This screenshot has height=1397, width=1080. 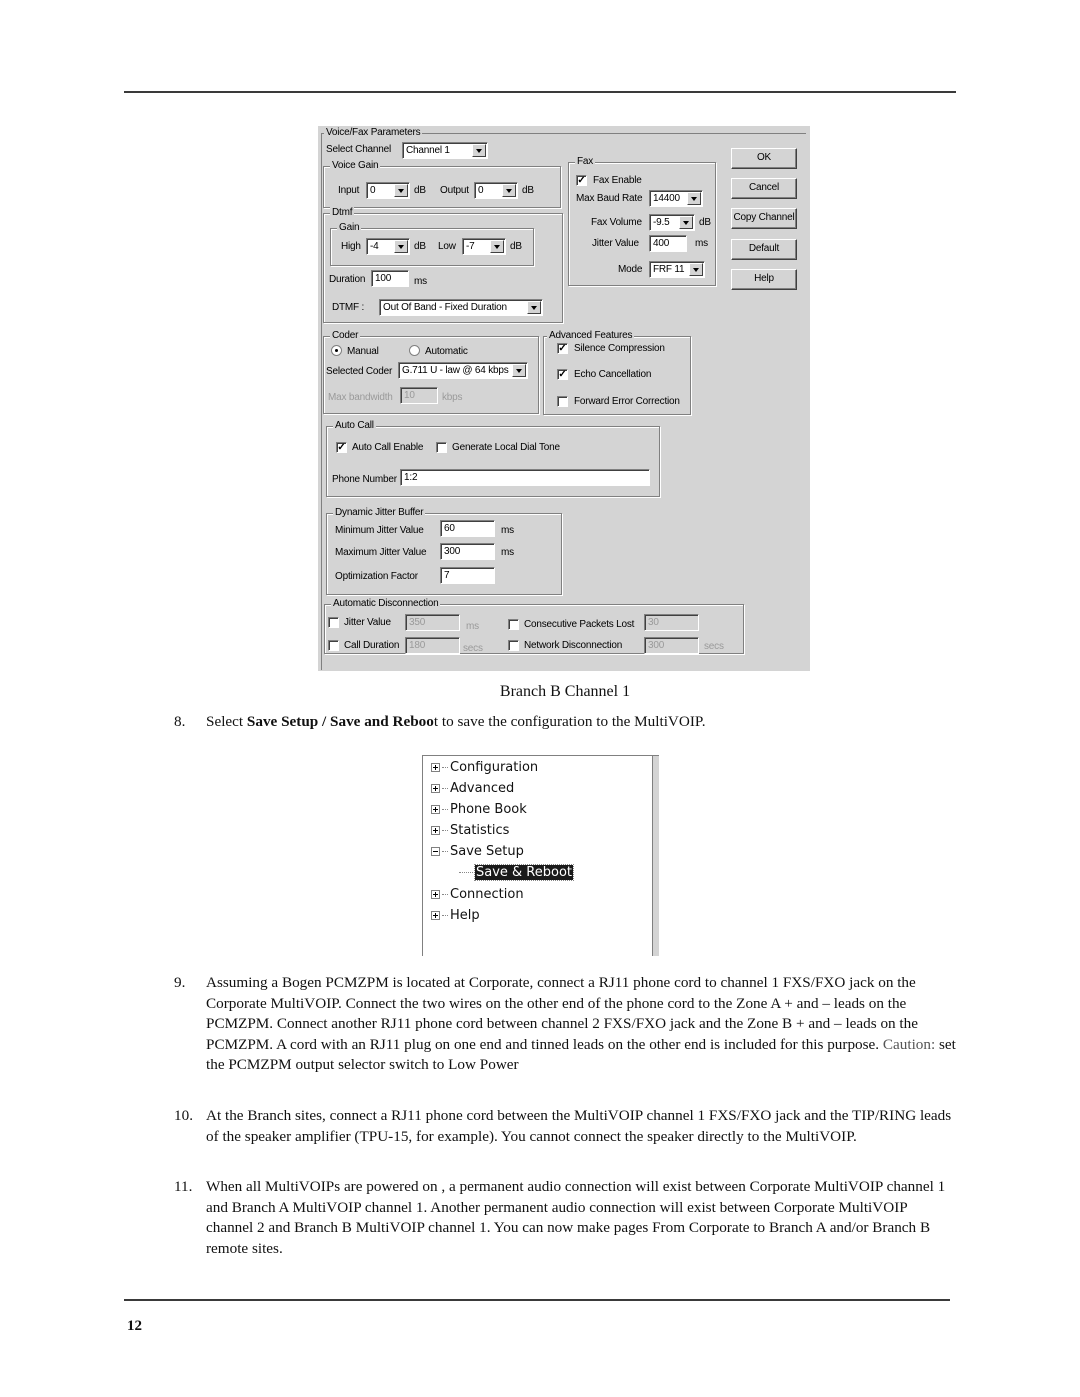 I want to click on default-button: Default, so click(x=764, y=249).